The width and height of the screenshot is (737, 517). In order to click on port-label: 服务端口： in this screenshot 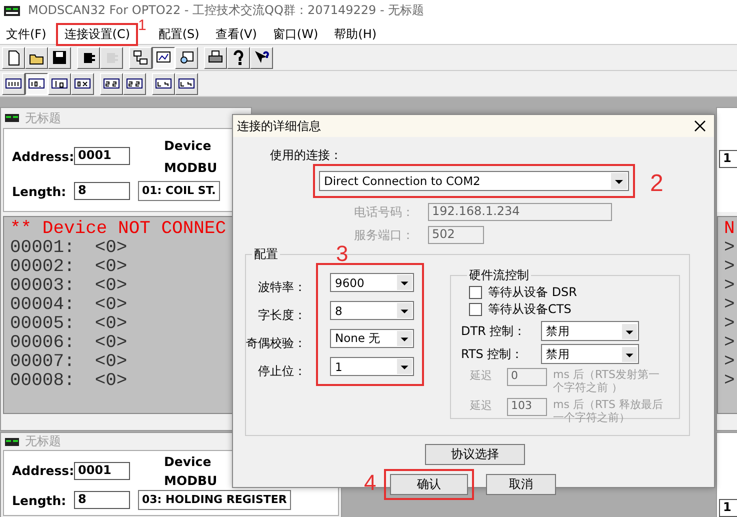, I will do `click(384, 235)`.